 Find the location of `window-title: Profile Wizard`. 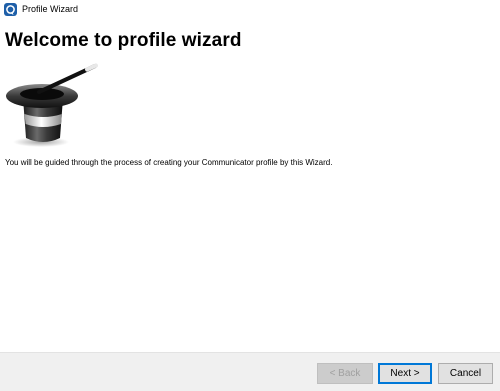

window-title: Profile Wizard is located at coordinates (50, 9).